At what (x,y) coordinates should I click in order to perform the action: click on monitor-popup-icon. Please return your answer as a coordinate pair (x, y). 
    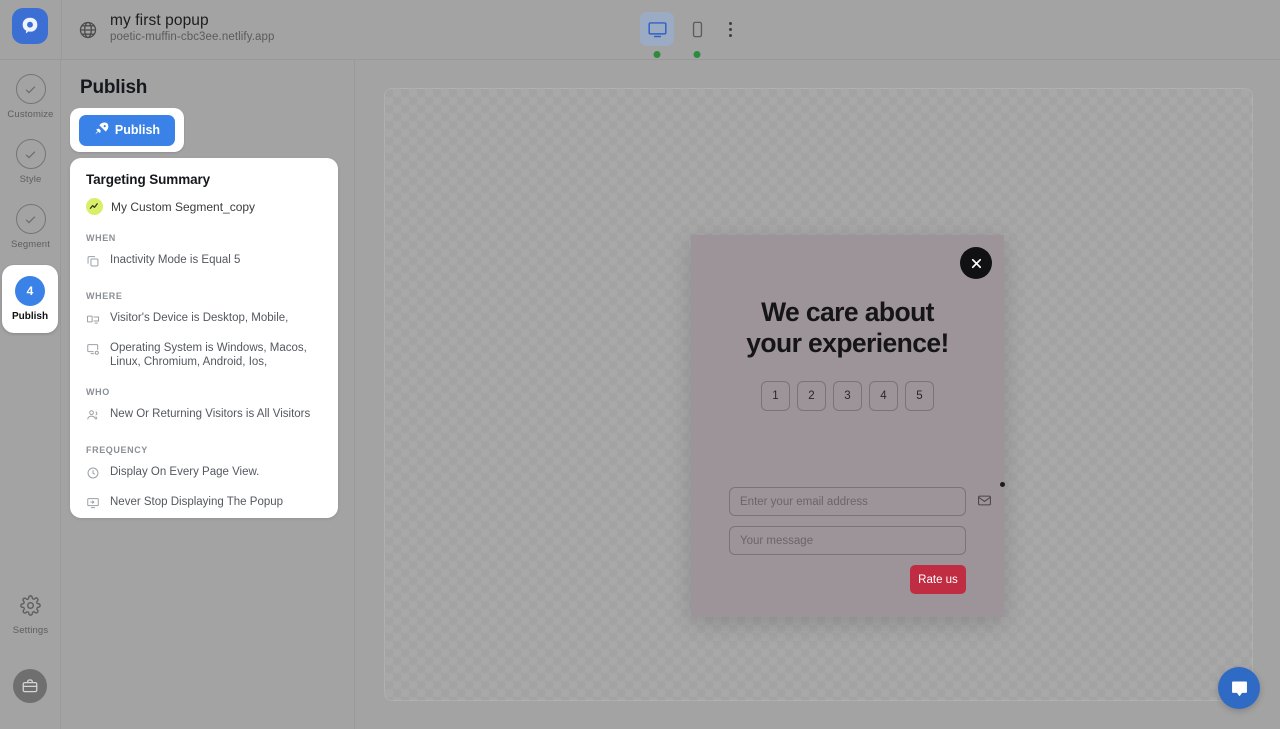
    Looking at the image, I should click on (93, 505).